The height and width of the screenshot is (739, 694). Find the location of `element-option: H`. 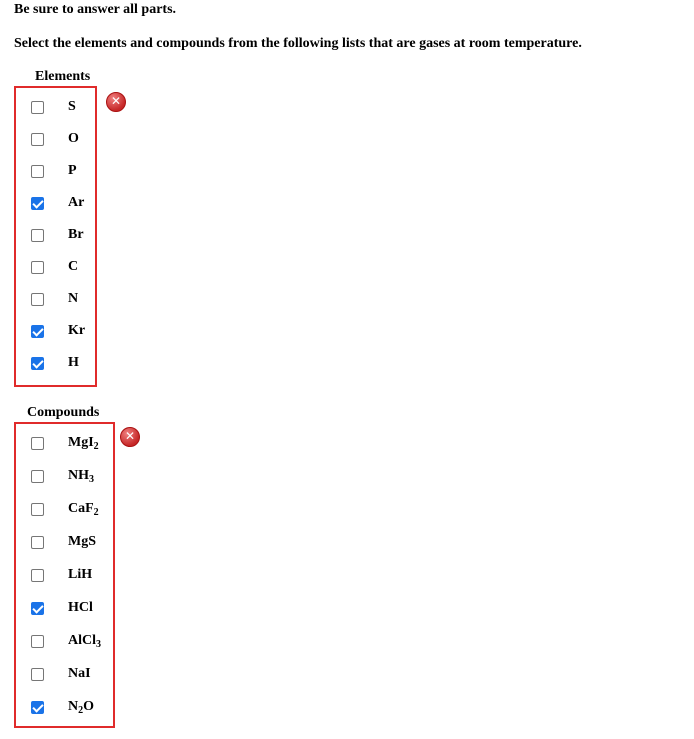

element-option: H is located at coordinates (55, 364).